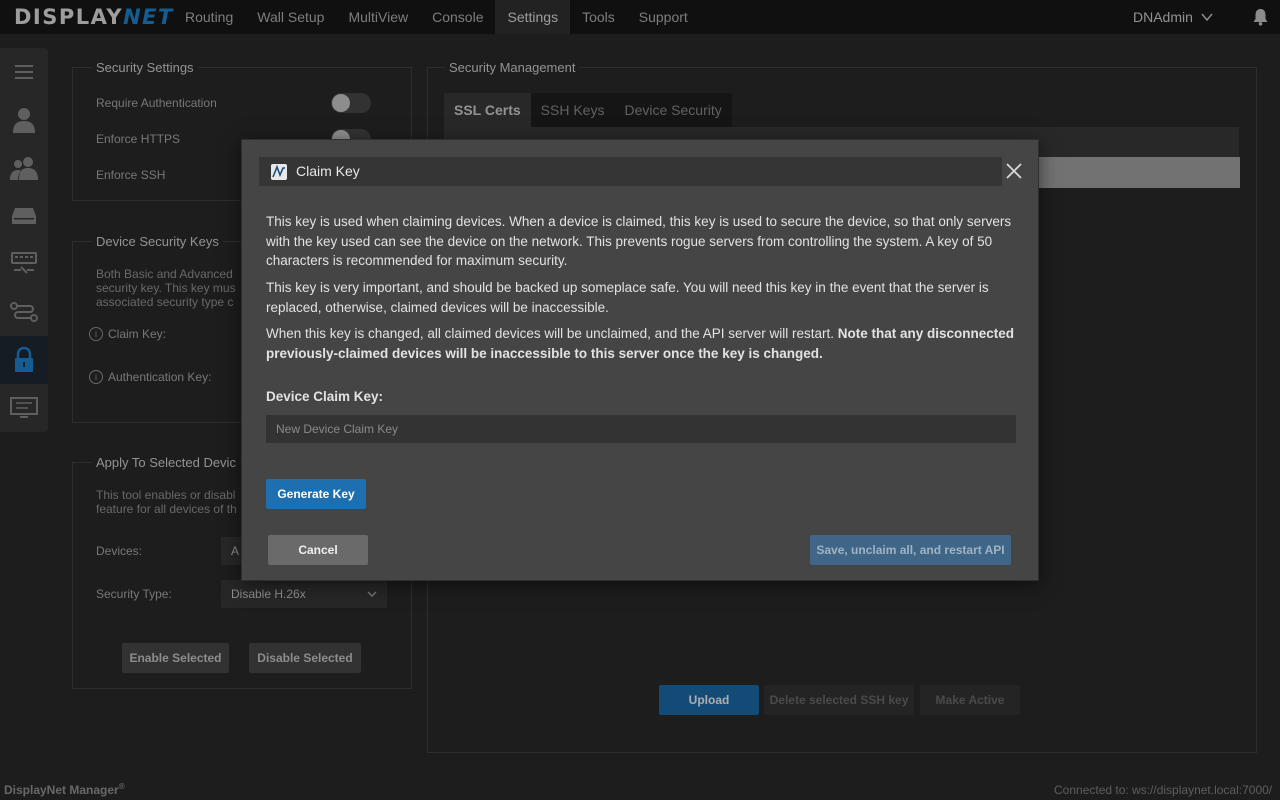  Describe the element at coordinates (328, 171) in the screenshot. I see `dialog-title: Claim Key` at that location.